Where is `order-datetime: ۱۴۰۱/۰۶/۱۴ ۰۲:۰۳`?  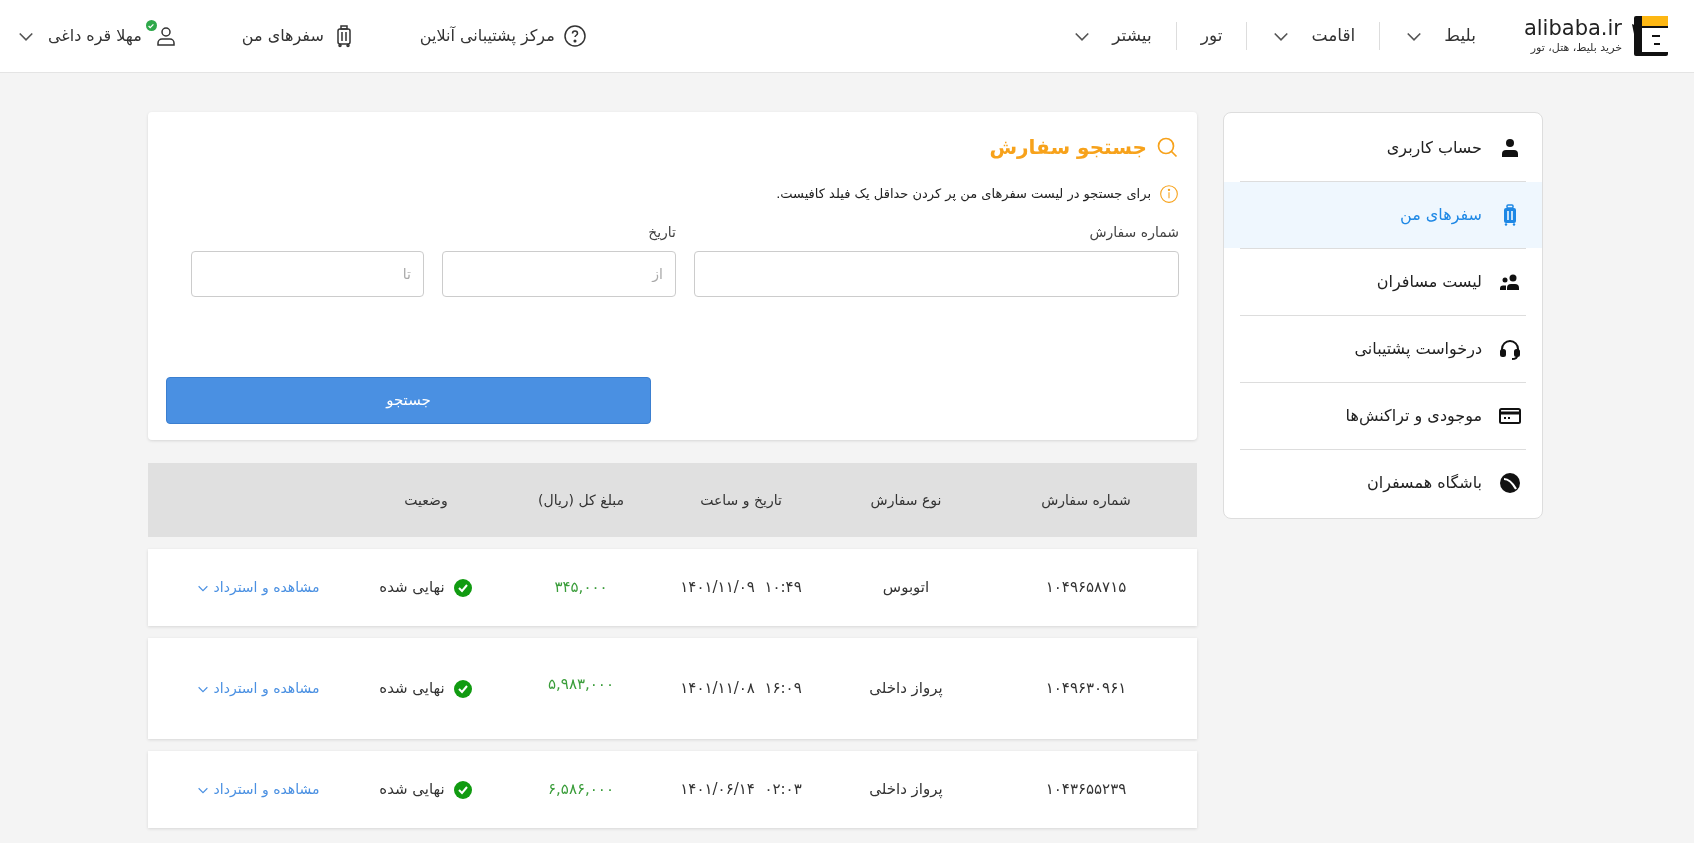
order-datetime: ۱۴۰۱/۰۶/۱۴ ۰۲:۰۳ is located at coordinates (741, 790).